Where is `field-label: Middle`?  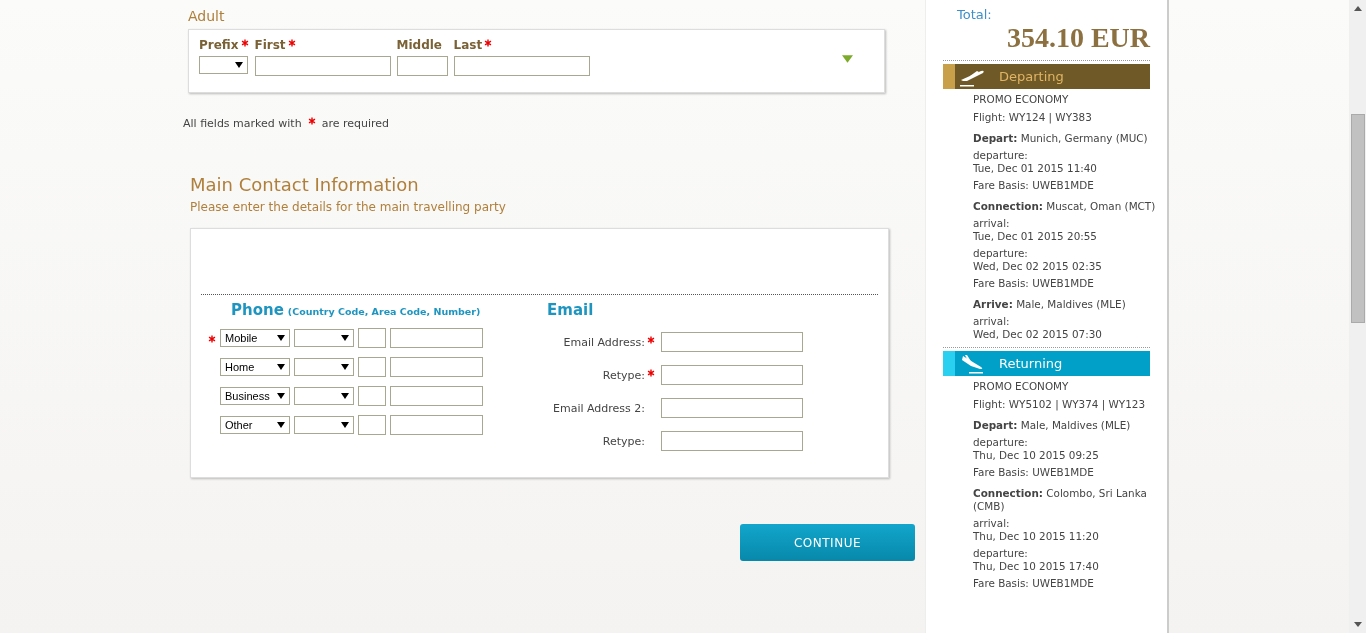 field-label: Middle is located at coordinates (419, 45).